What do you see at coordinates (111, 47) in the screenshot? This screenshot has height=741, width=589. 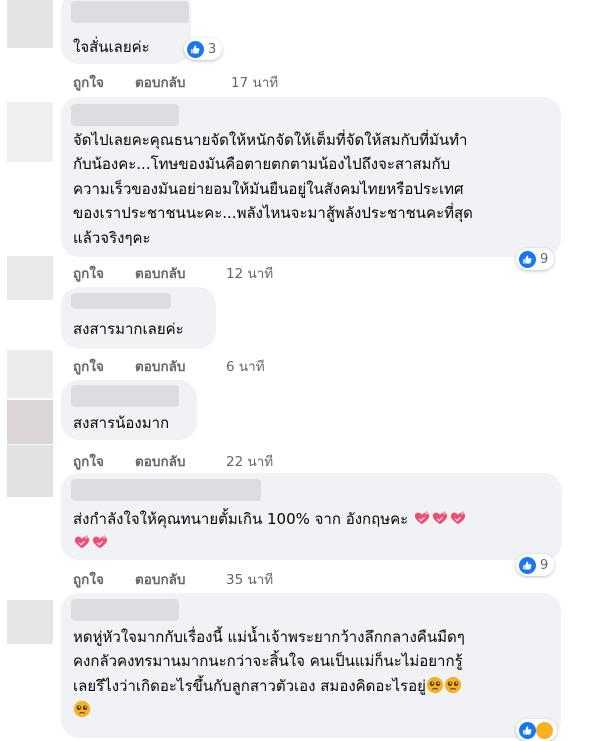 I see `comment-text: ใจสั่นเลยค่ะ` at bounding box center [111, 47].